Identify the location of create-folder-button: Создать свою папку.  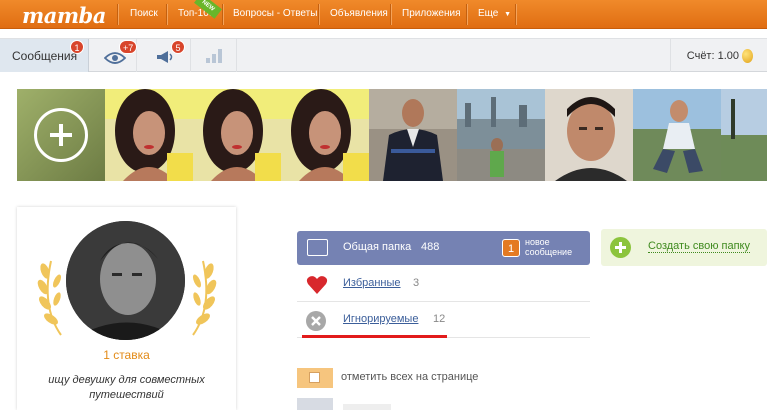
(684, 247).